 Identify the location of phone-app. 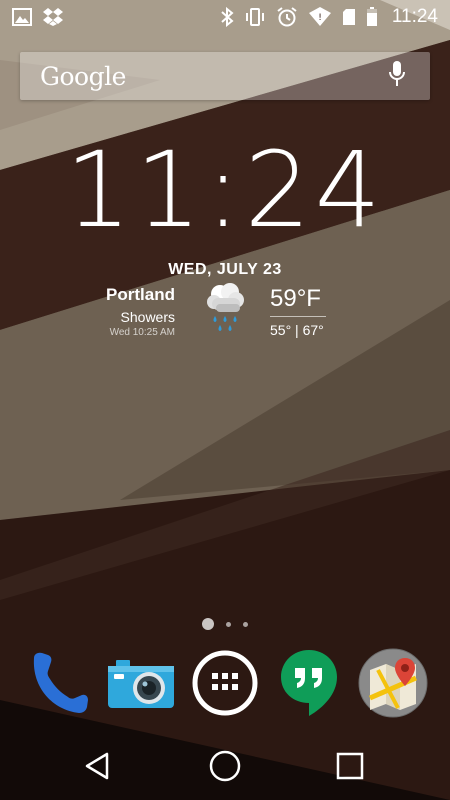
(57, 685).